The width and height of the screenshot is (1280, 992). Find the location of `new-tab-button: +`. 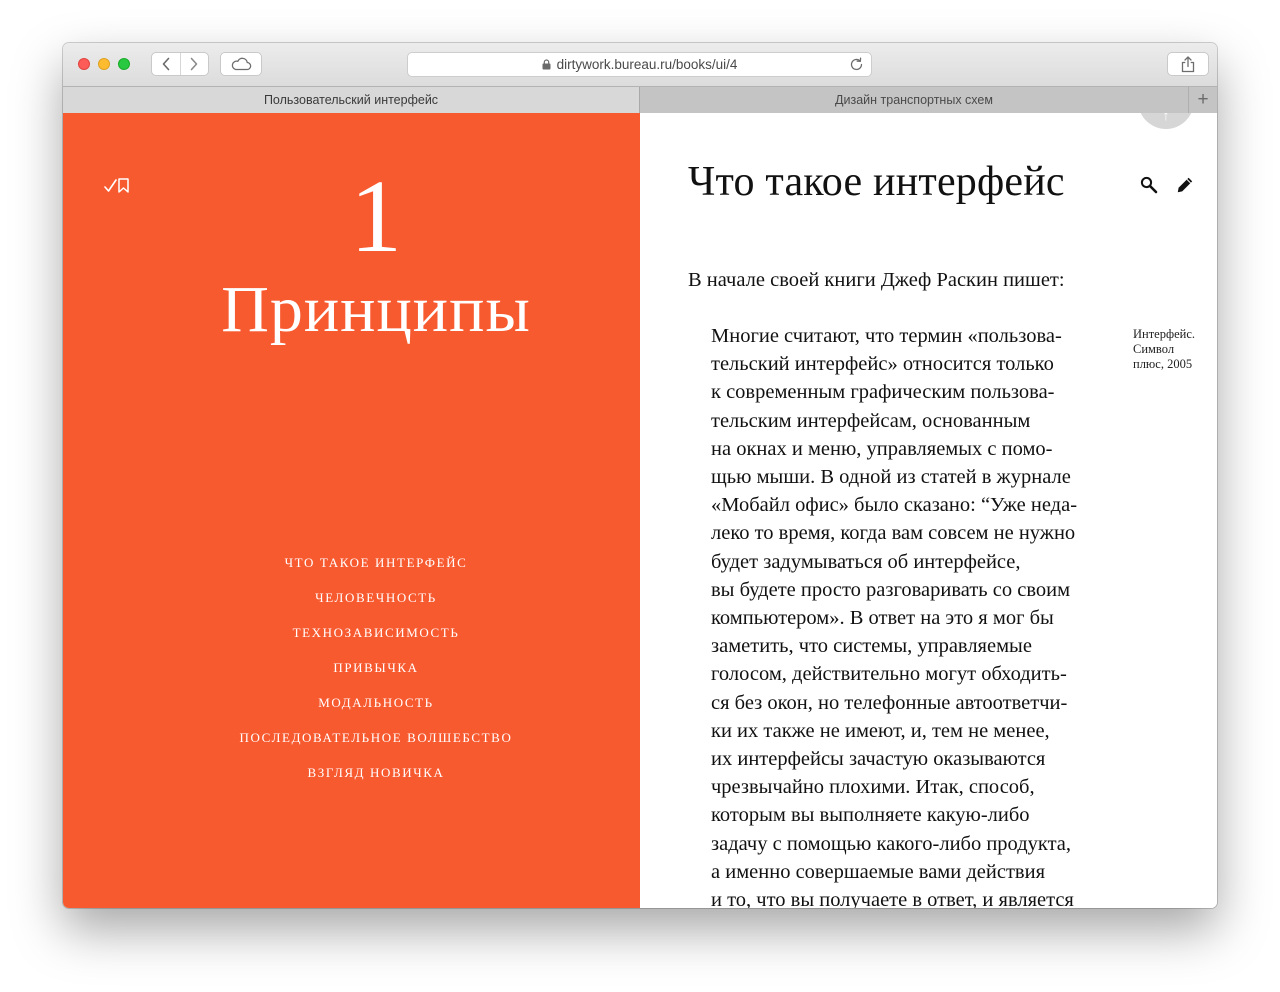

new-tab-button: + is located at coordinates (1202, 100).